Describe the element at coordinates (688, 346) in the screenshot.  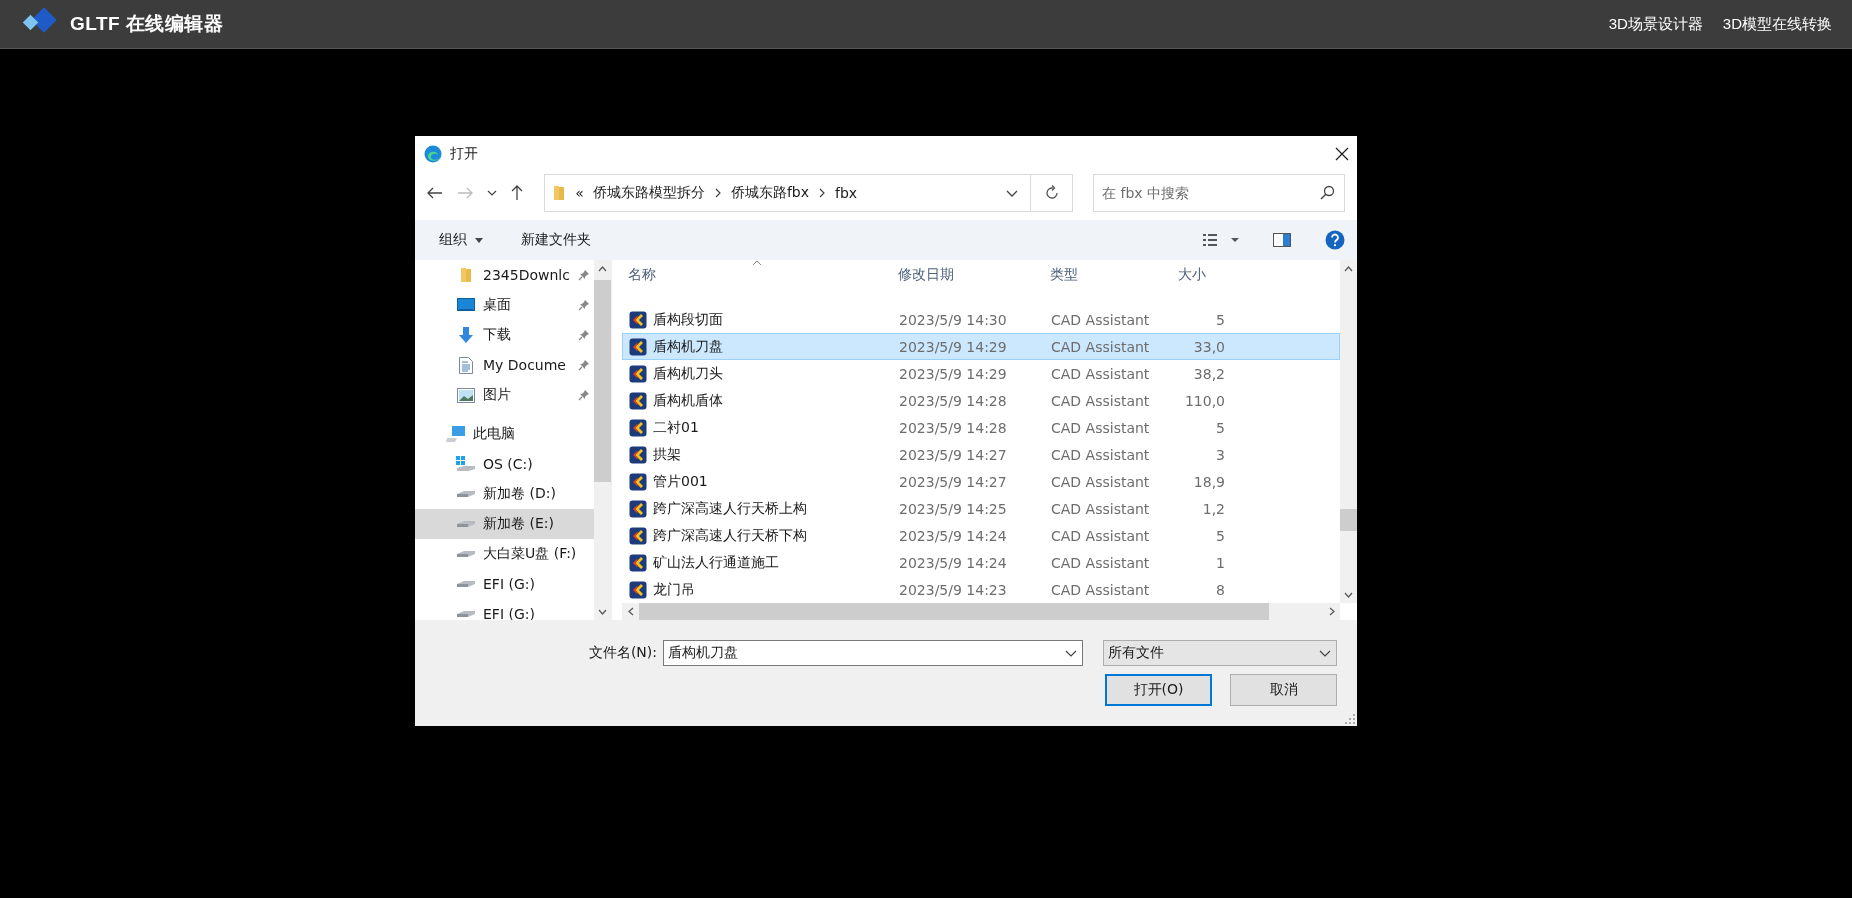
I see `file-name: 盾构机刀盘` at that location.